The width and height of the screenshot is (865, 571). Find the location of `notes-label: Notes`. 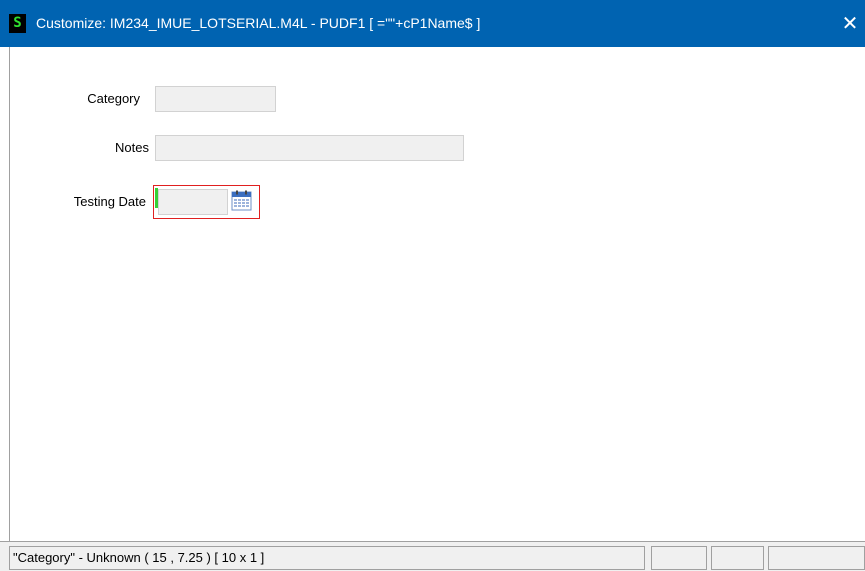

notes-label: Notes is located at coordinates (132, 147).